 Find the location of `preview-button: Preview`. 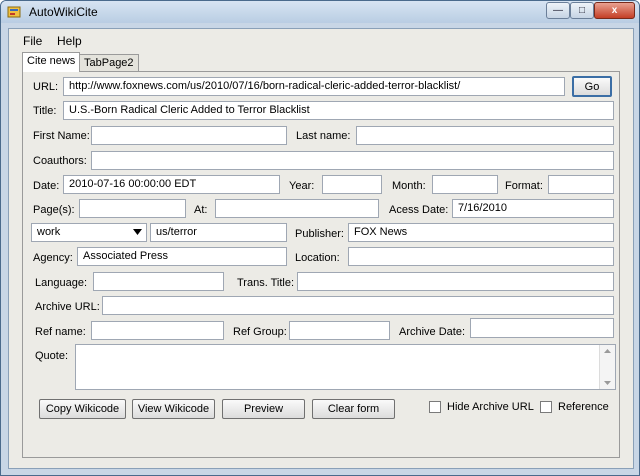

preview-button: Preview is located at coordinates (263, 409).